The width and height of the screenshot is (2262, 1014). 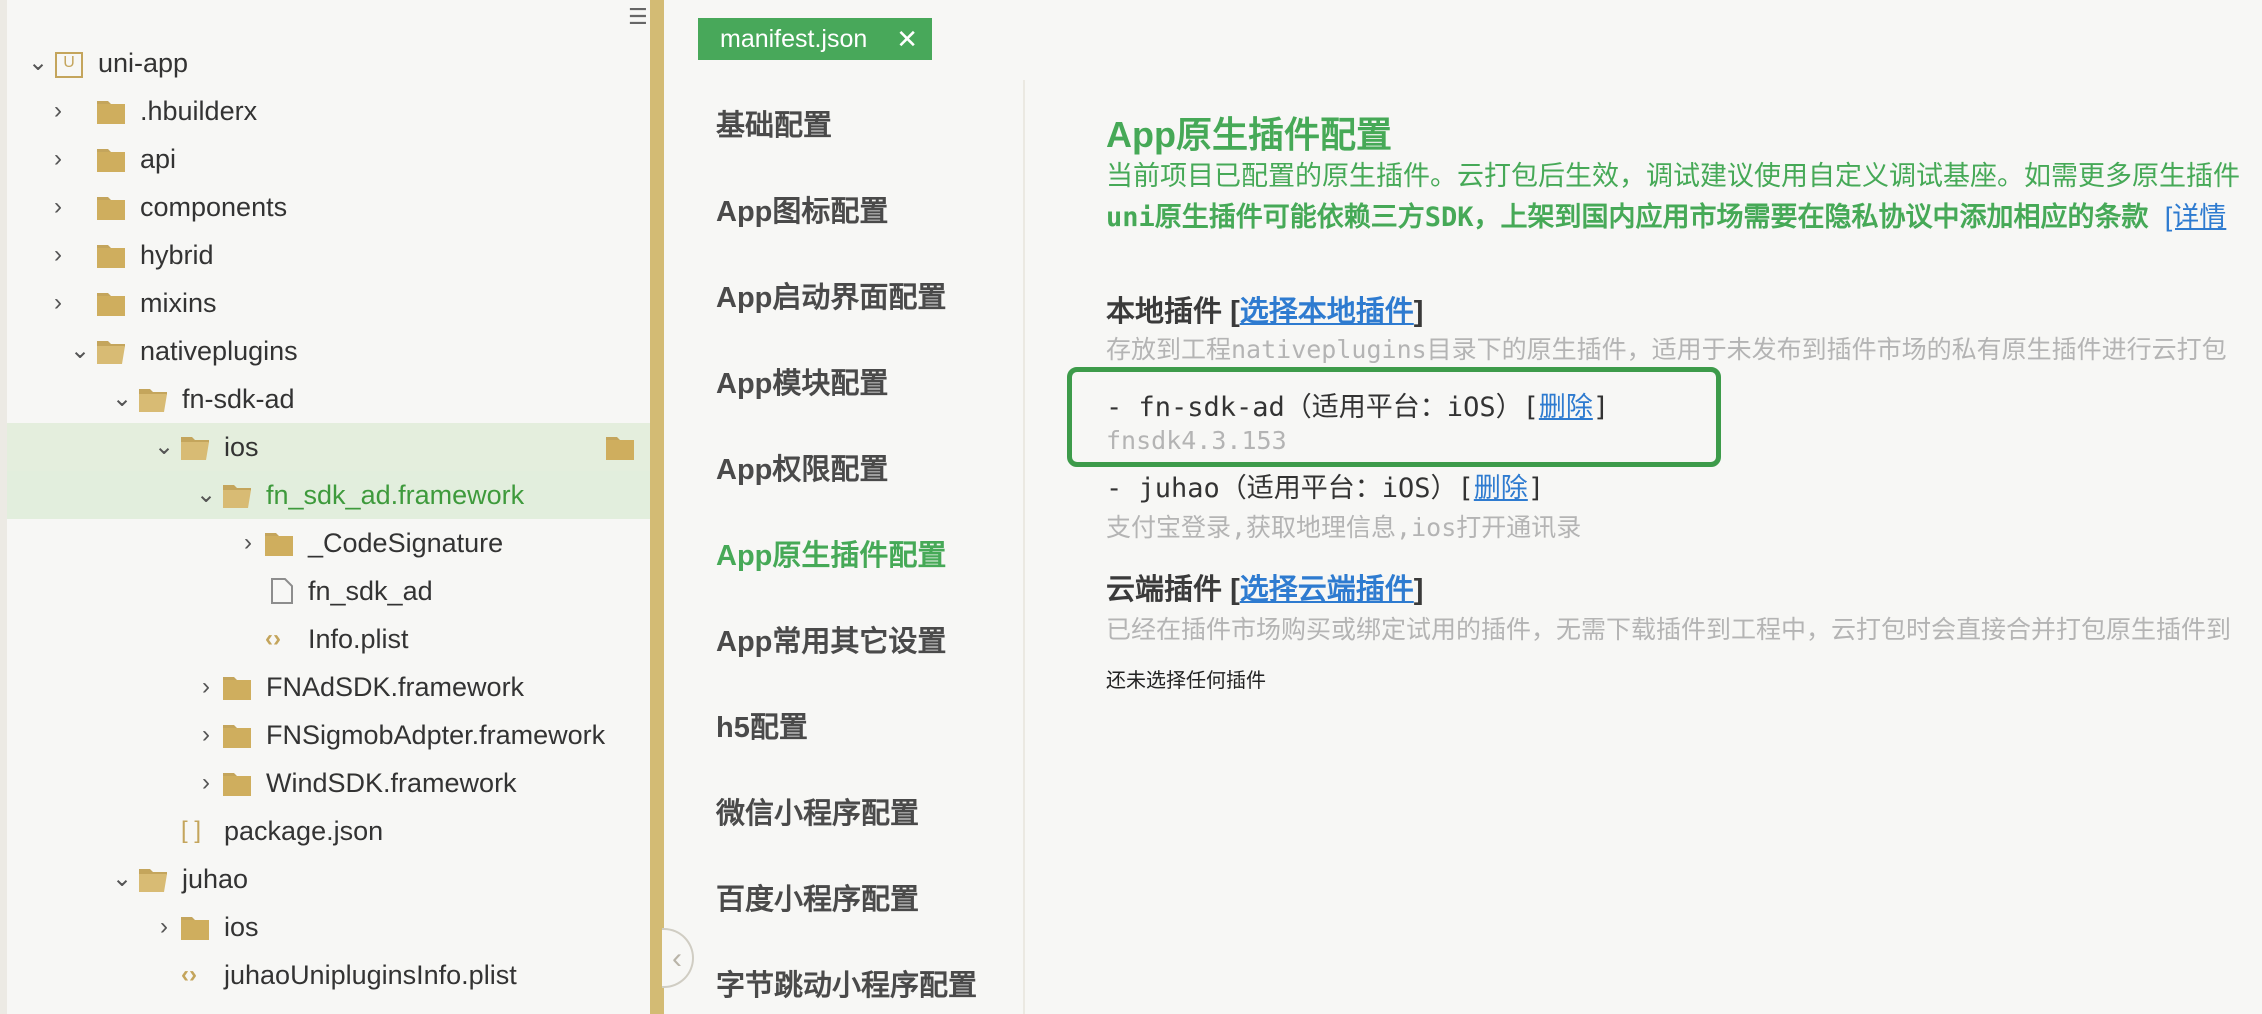 I want to click on cloud-plugins-header: 云端插件 [选择云端插件], so click(x=1264, y=587).